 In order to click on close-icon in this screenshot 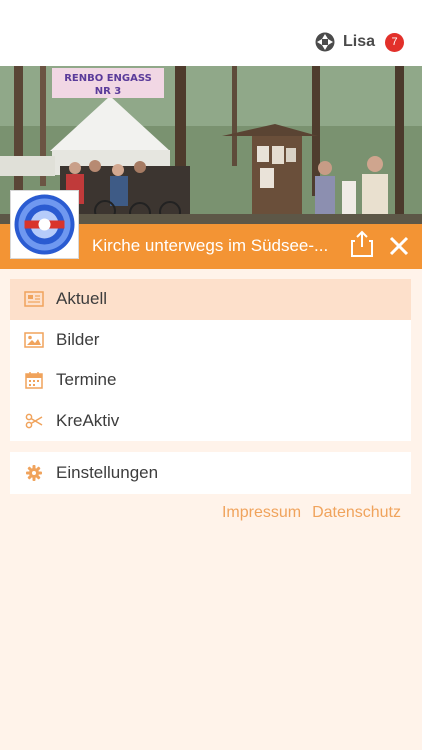, I will do `click(399, 246)`.